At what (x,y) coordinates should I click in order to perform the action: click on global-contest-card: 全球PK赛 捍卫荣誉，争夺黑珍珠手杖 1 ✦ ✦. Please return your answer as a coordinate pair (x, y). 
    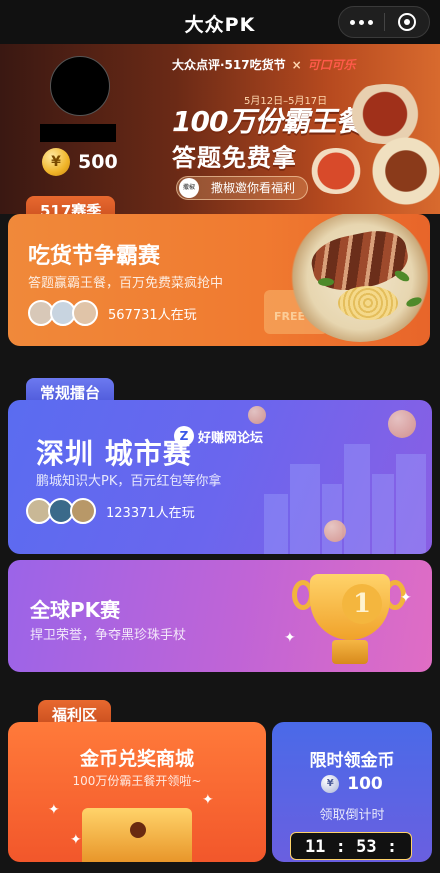
    Looking at the image, I should click on (220, 616).